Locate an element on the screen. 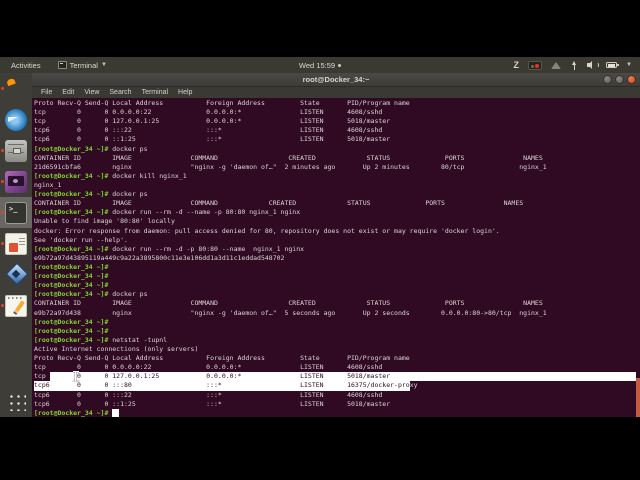 Image resolution: width=640 pixels, height=480 pixels. dock-item-firefox is located at coordinates (16, 88).